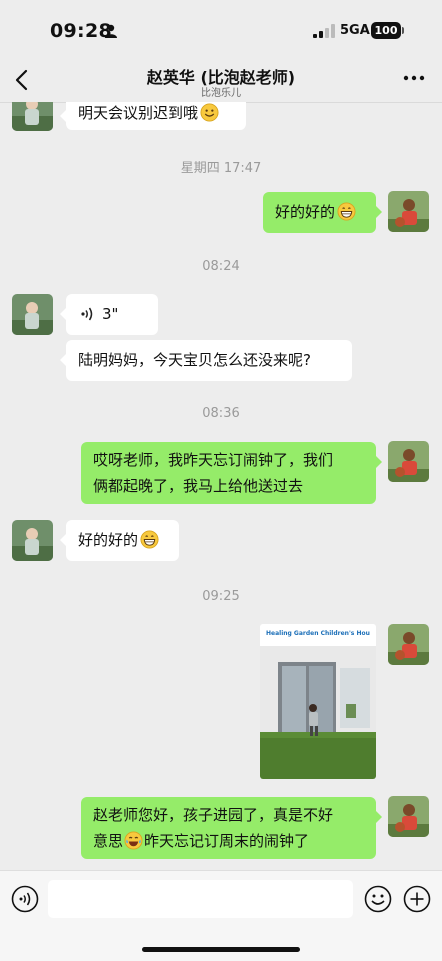 The image size is (442, 961). Describe the element at coordinates (194, 360) in the screenshot. I see `message-text: 陆明妈妈，今天宝贝怎么还没来呢?` at that location.